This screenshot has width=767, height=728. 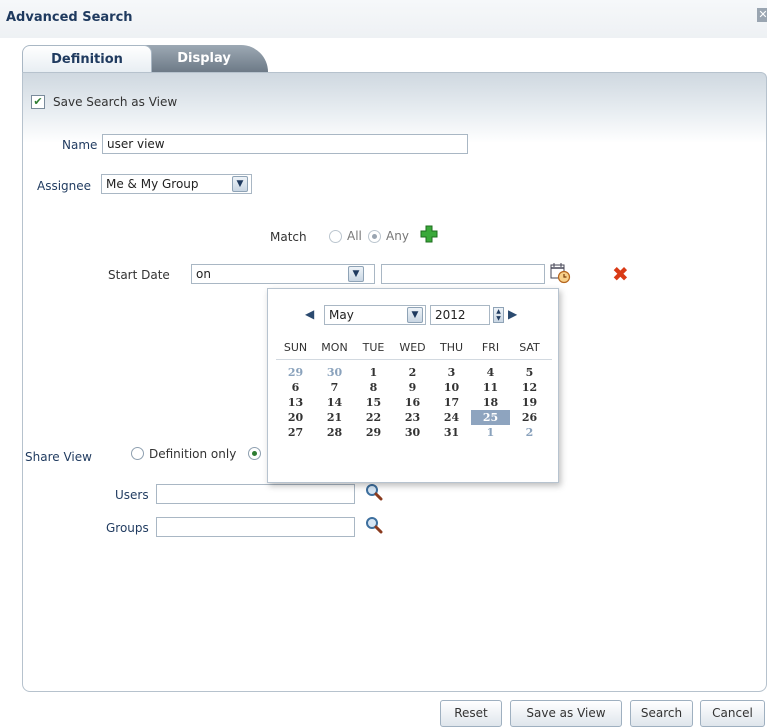 I want to click on calendar-day: 7, so click(x=334, y=387).